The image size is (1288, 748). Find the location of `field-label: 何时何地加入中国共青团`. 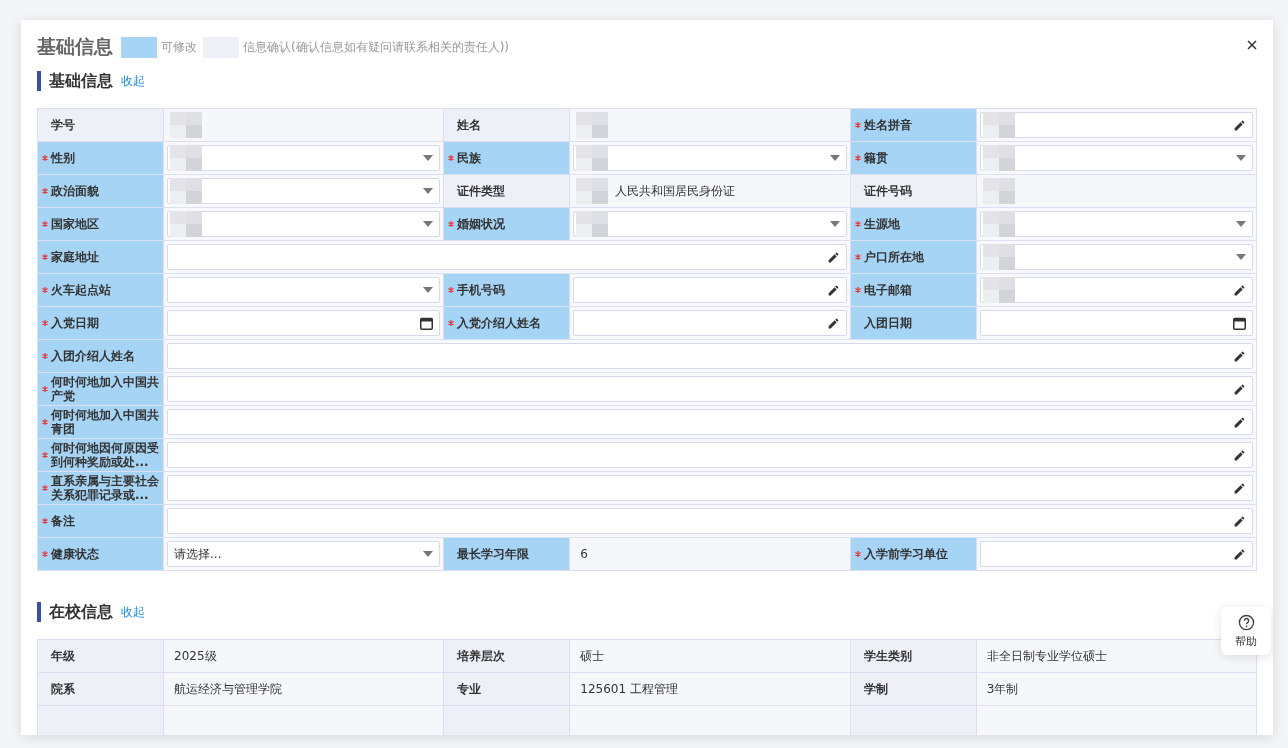

field-label: 何时何地加入中国共青团 is located at coordinates (100, 422).